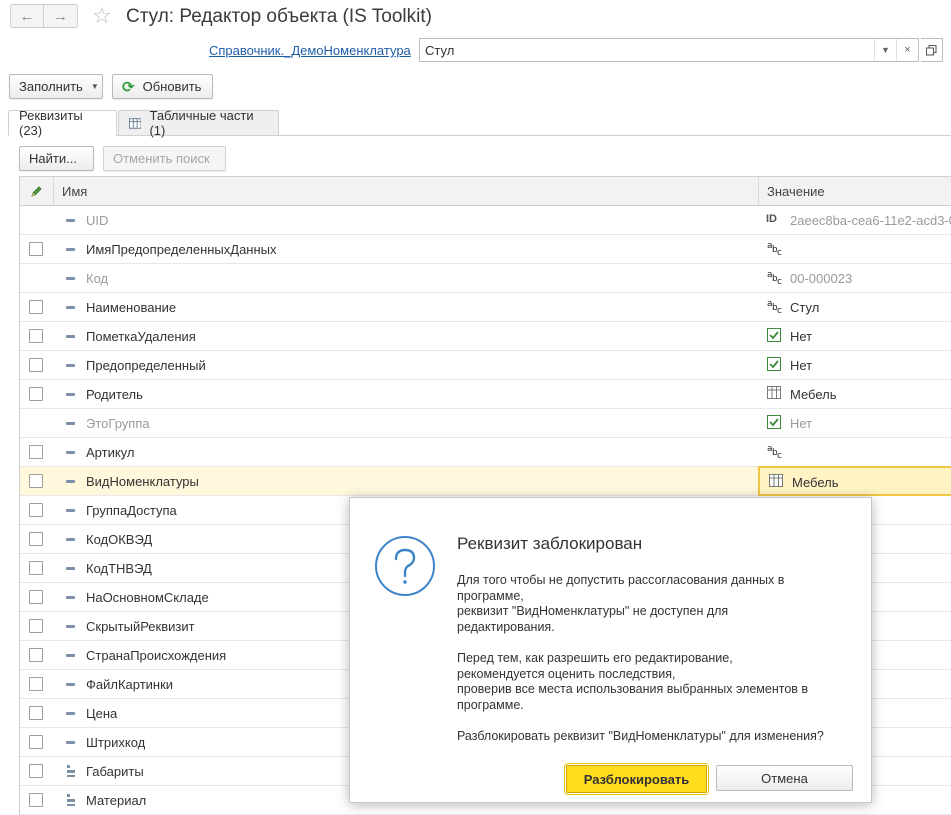 This screenshot has height=815, width=951. Describe the element at coordinates (854, 191) in the screenshot. I see `value-column-header: Значение` at that location.